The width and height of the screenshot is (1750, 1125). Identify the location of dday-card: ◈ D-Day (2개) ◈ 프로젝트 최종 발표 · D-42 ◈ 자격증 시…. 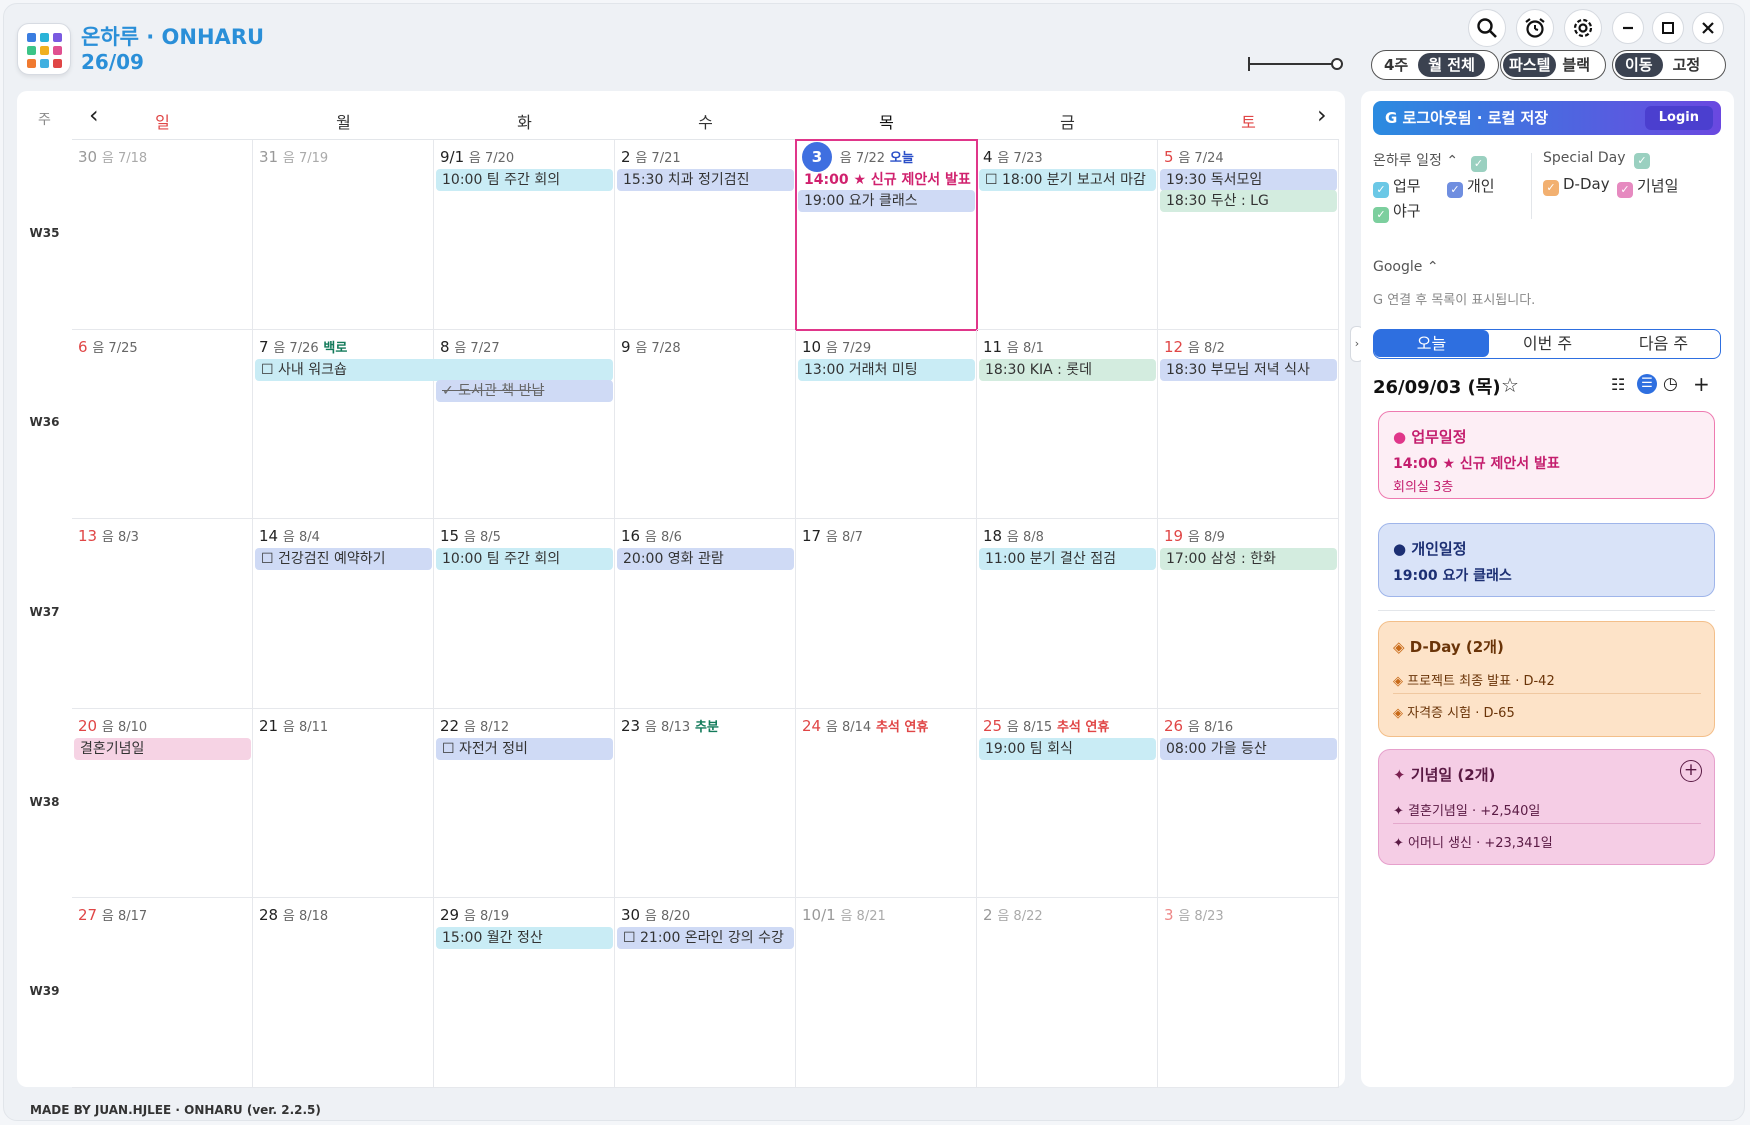
(1546, 679).